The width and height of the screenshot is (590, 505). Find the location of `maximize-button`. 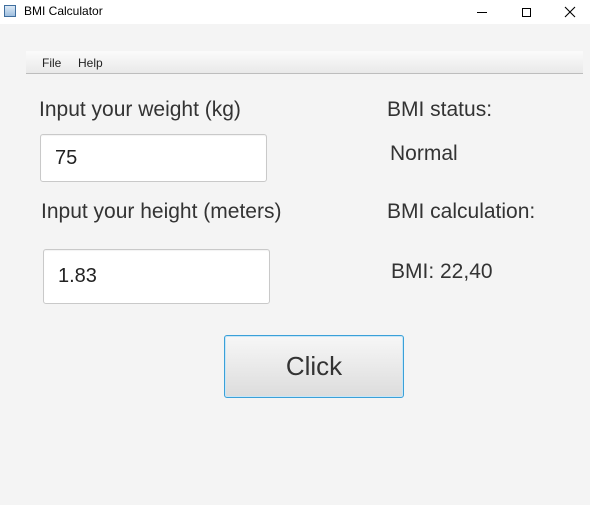

maximize-button is located at coordinates (526, 12).